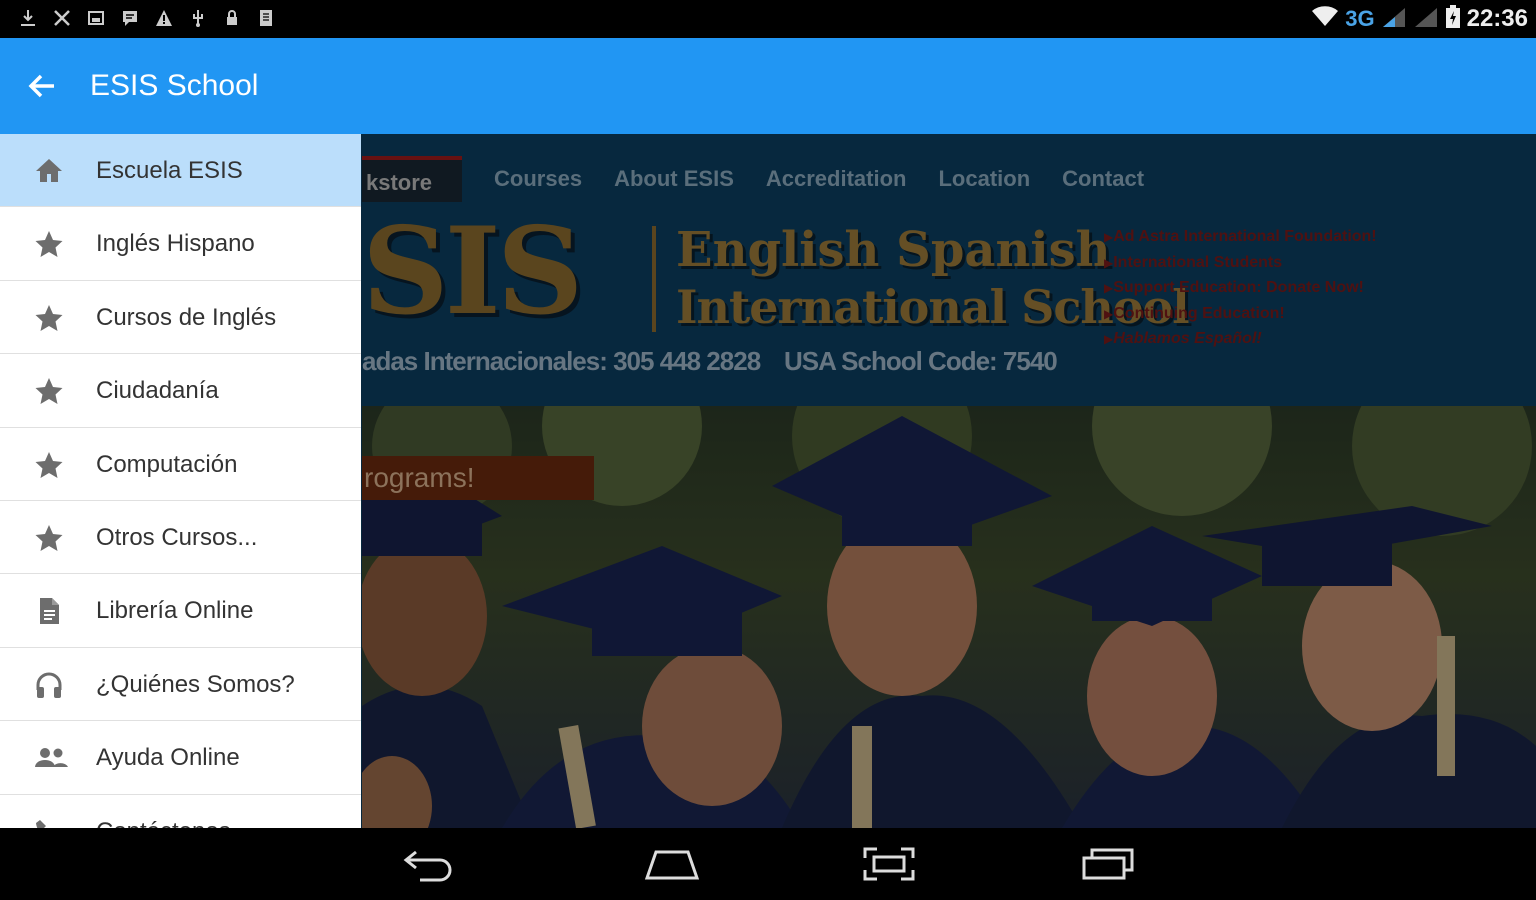 This screenshot has width=1536, height=900. I want to click on drawer-item-libreria: Librería Online, so click(180, 611).